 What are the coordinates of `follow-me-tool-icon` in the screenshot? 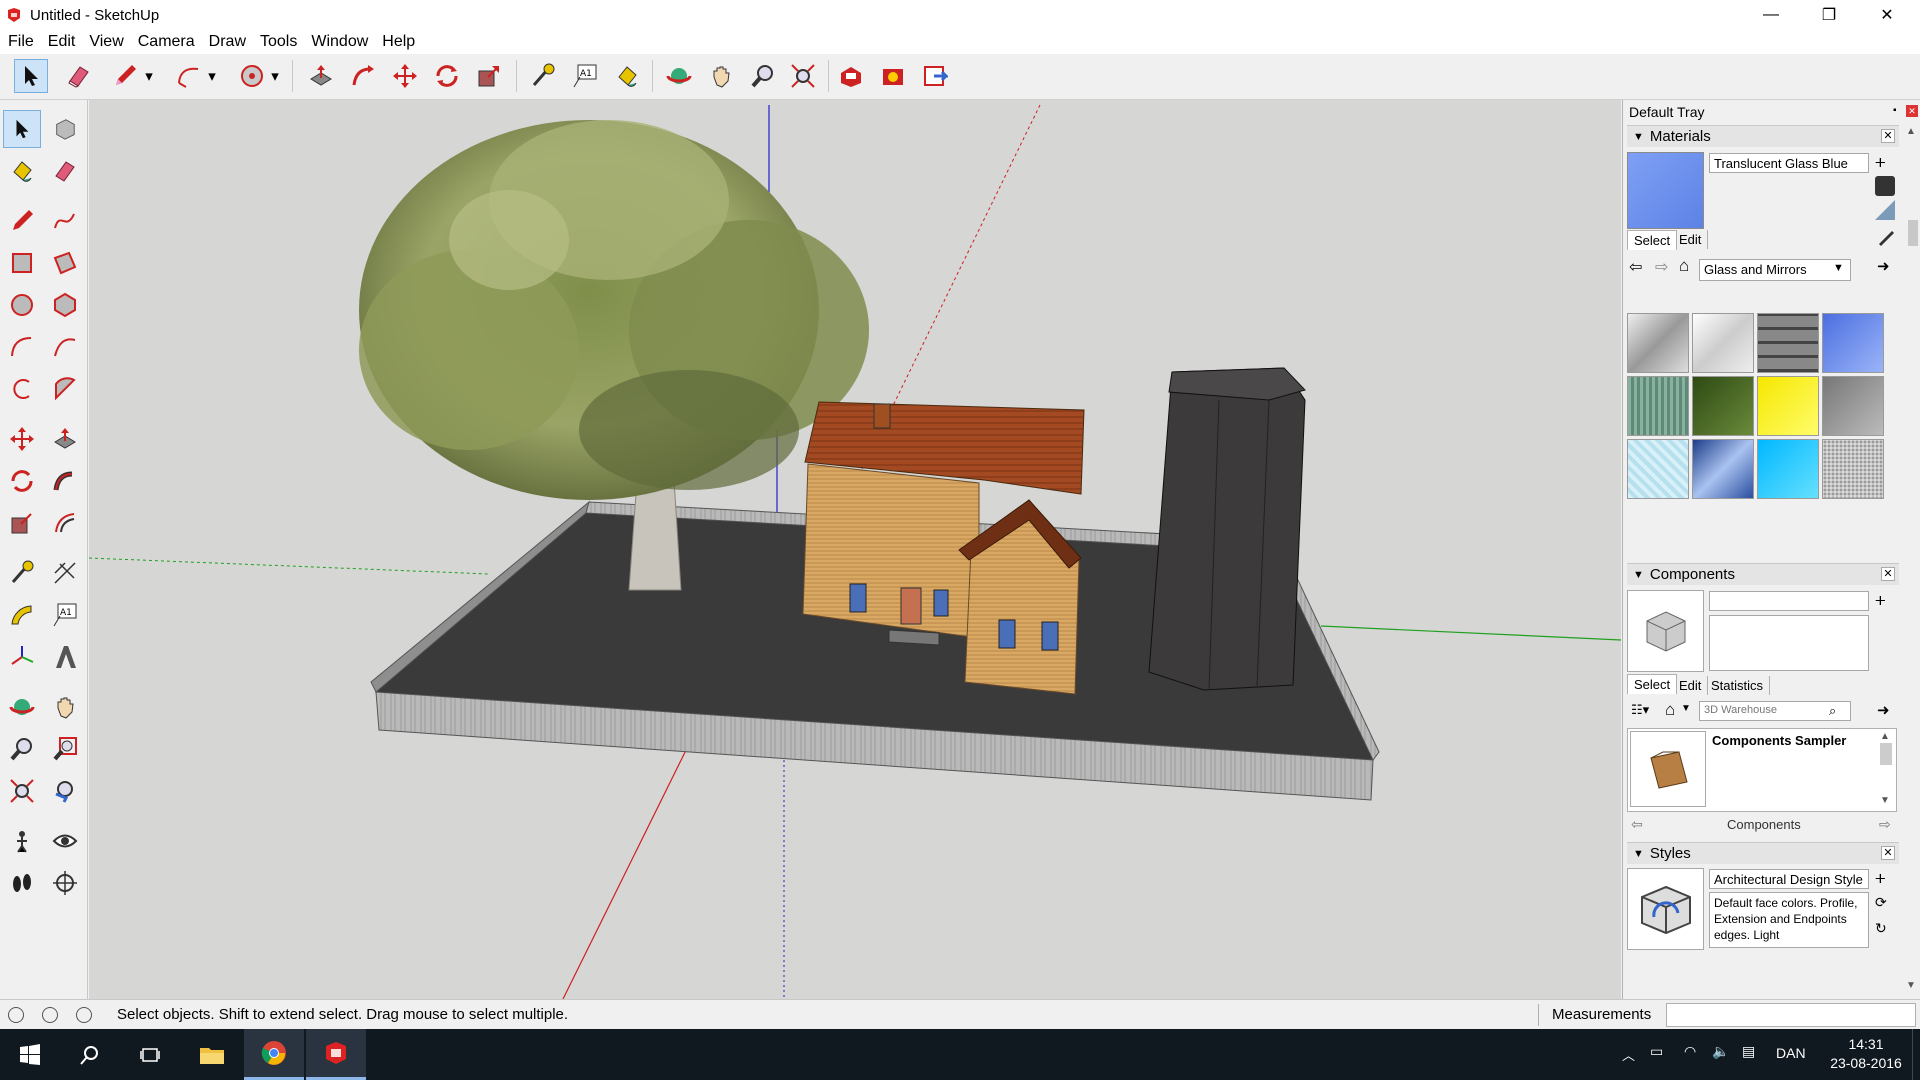 It's located at (363, 76).